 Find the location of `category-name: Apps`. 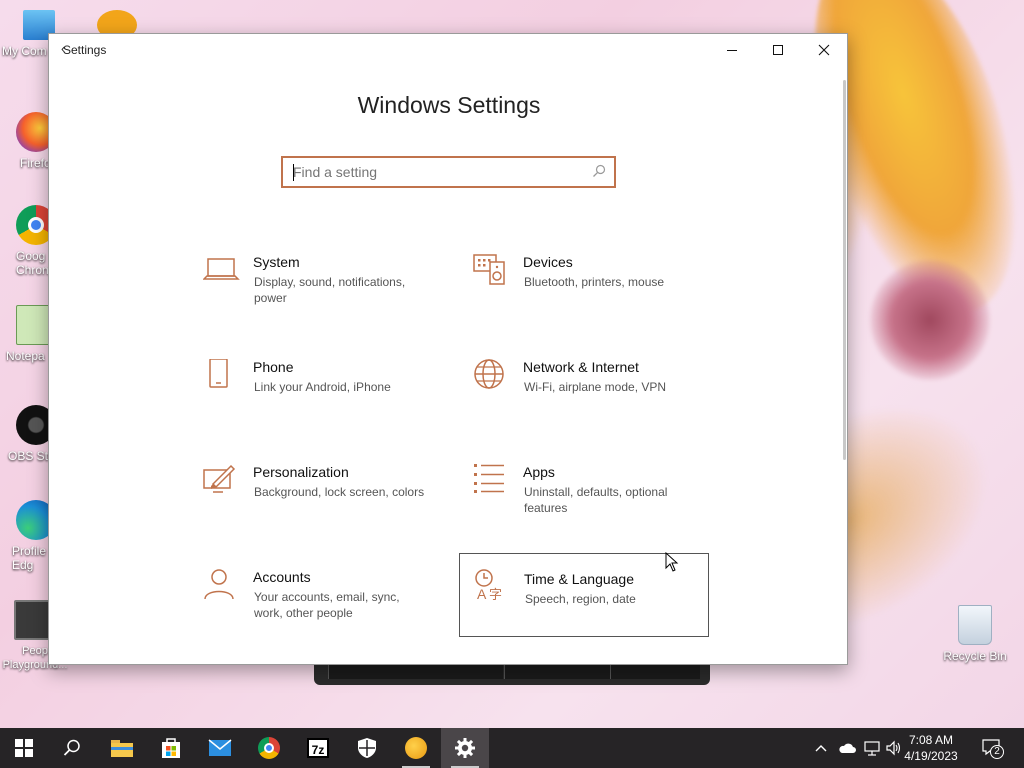

category-name: Apps is located at coordinates (539, 472).